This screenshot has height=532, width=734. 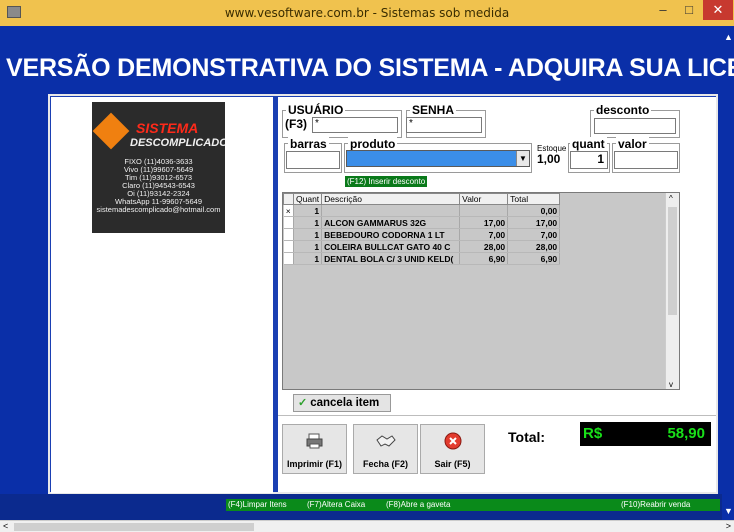 What do you see at coordinates (672, 261) in the screenshot?
I see `grid-scroll-thumb` at bounding box center [672, 261].